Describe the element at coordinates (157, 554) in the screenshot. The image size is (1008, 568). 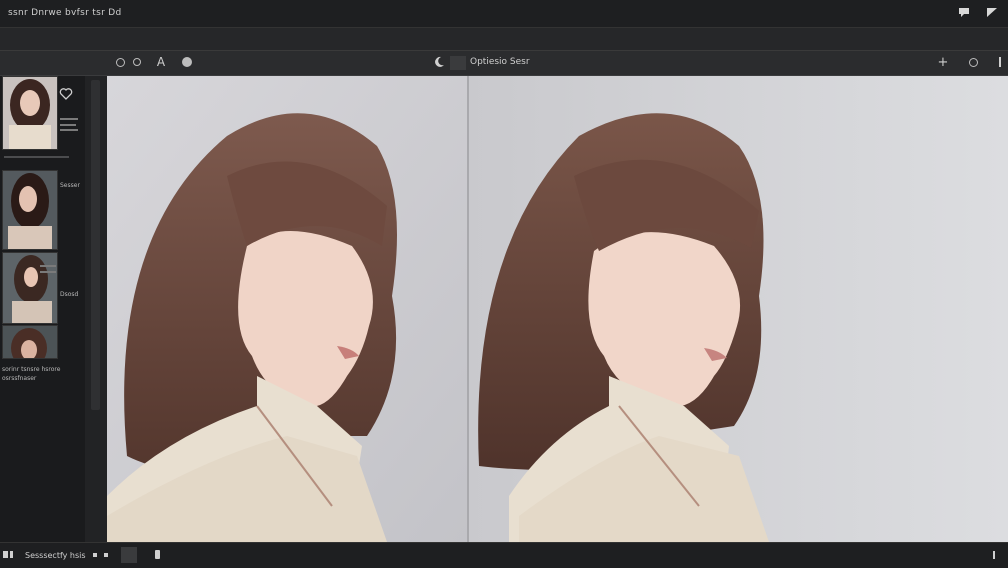
I see `page-icon` at that location.